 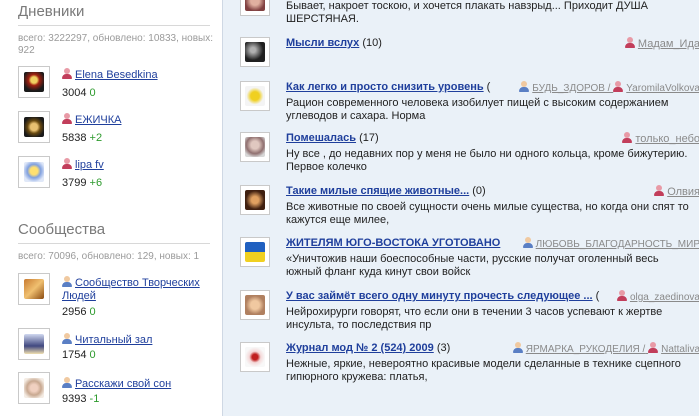 I want to click on post-author: ЯРМАРКА_РУКОДЕЛИЯ / Nattaliva, so click(x=605, y=348).